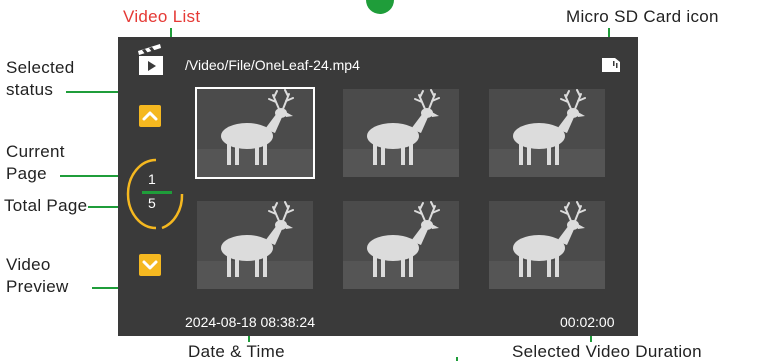  What do you see at coordinates (272, 65) in the screenshot?
I see `file-path: /Video/File/OneLeaf-24.mp4` at bounding box center [272, 65].